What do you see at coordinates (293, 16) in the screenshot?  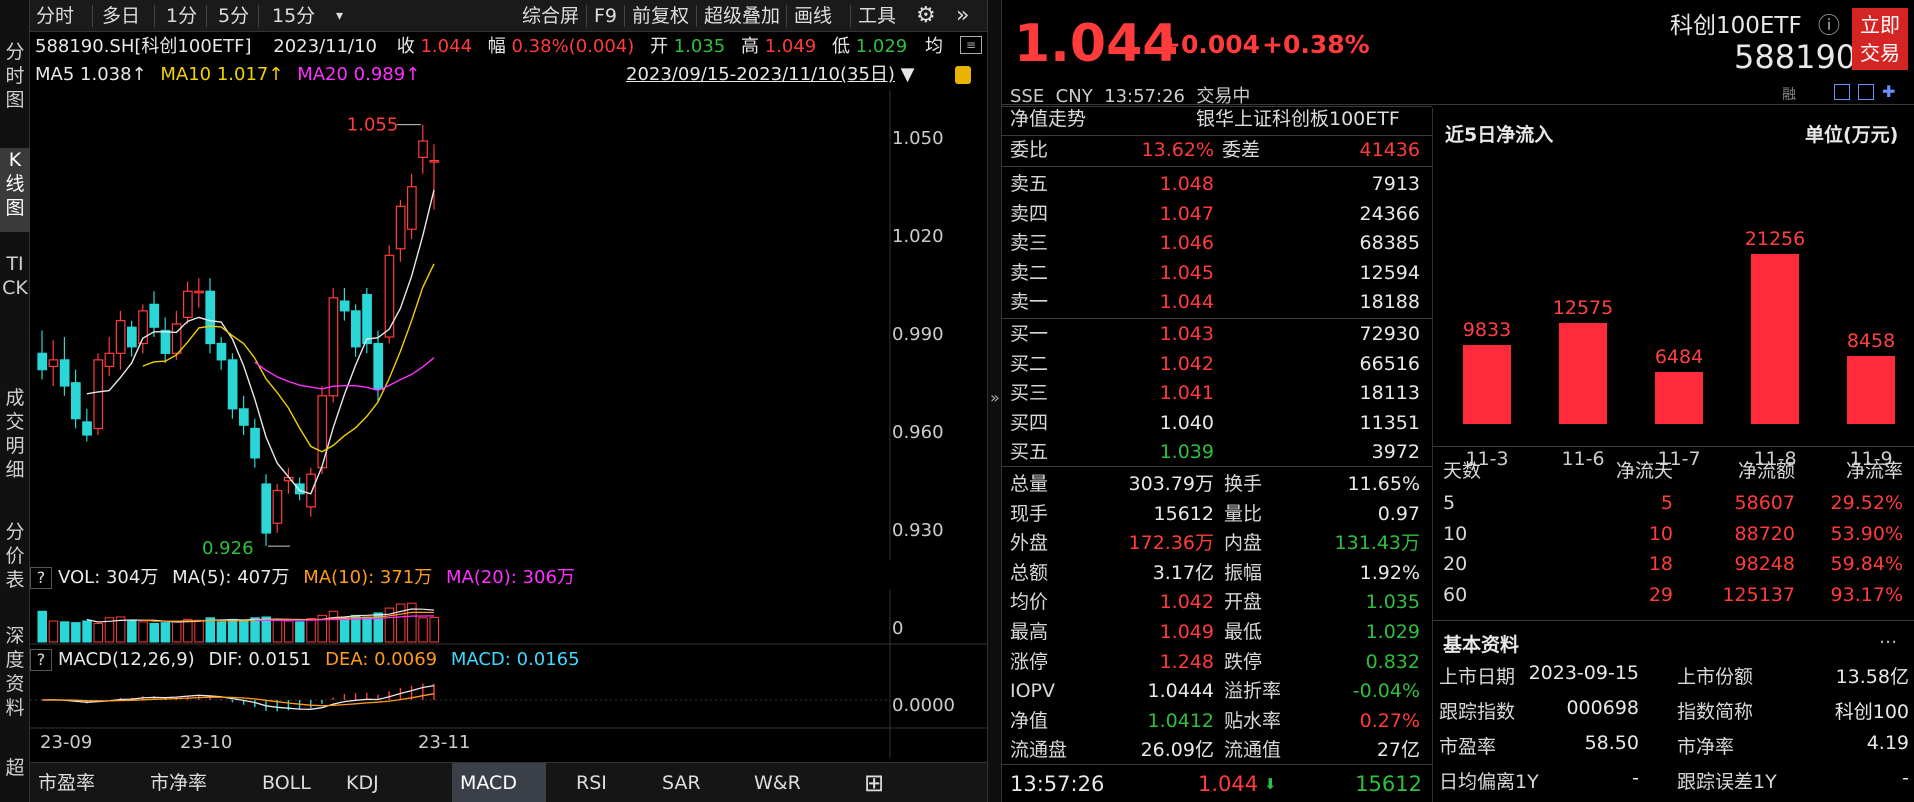 I see `period-15min-button: 15分` at bounding box center [293, 16].